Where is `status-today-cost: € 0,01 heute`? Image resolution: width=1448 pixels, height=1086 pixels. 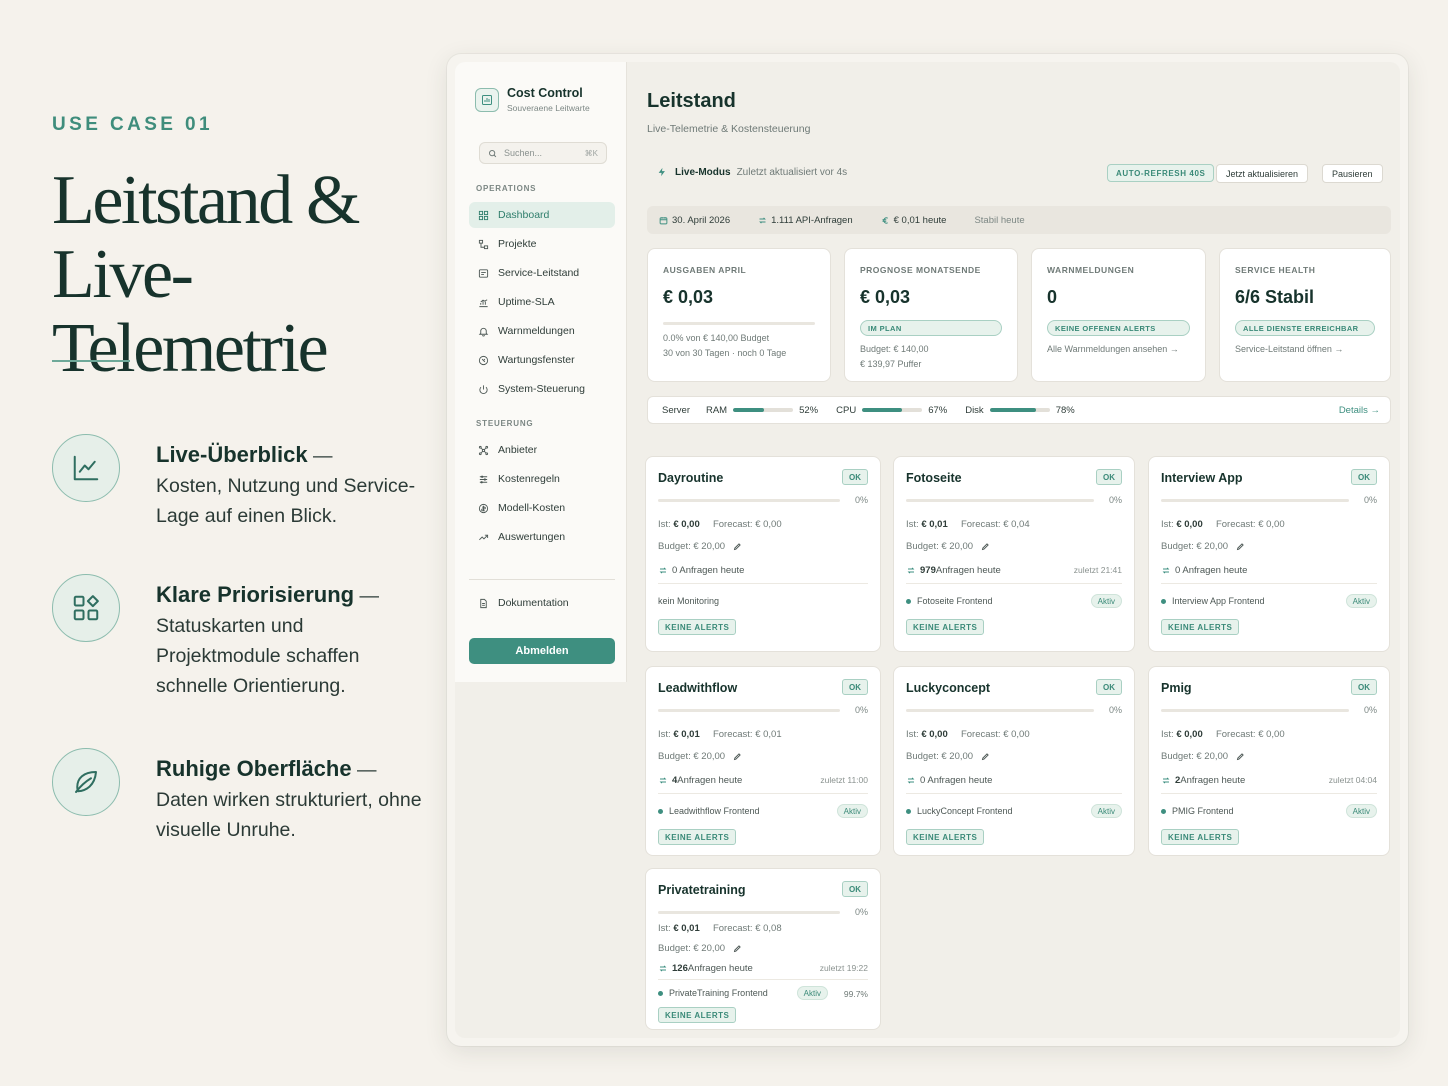
status-today-cost: € 0,01 heute is located at coordinates (921, 220).